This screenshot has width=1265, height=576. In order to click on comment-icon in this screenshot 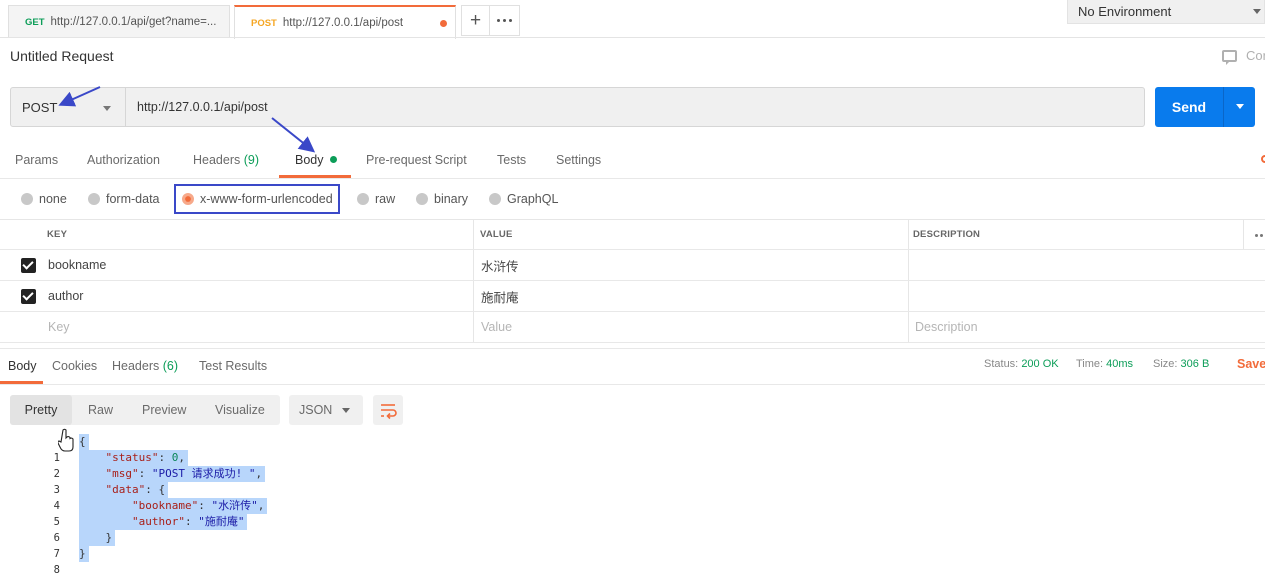, I will do `click(1229, 57)`.